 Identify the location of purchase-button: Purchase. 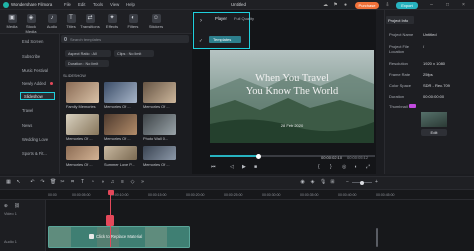
(367, 5).